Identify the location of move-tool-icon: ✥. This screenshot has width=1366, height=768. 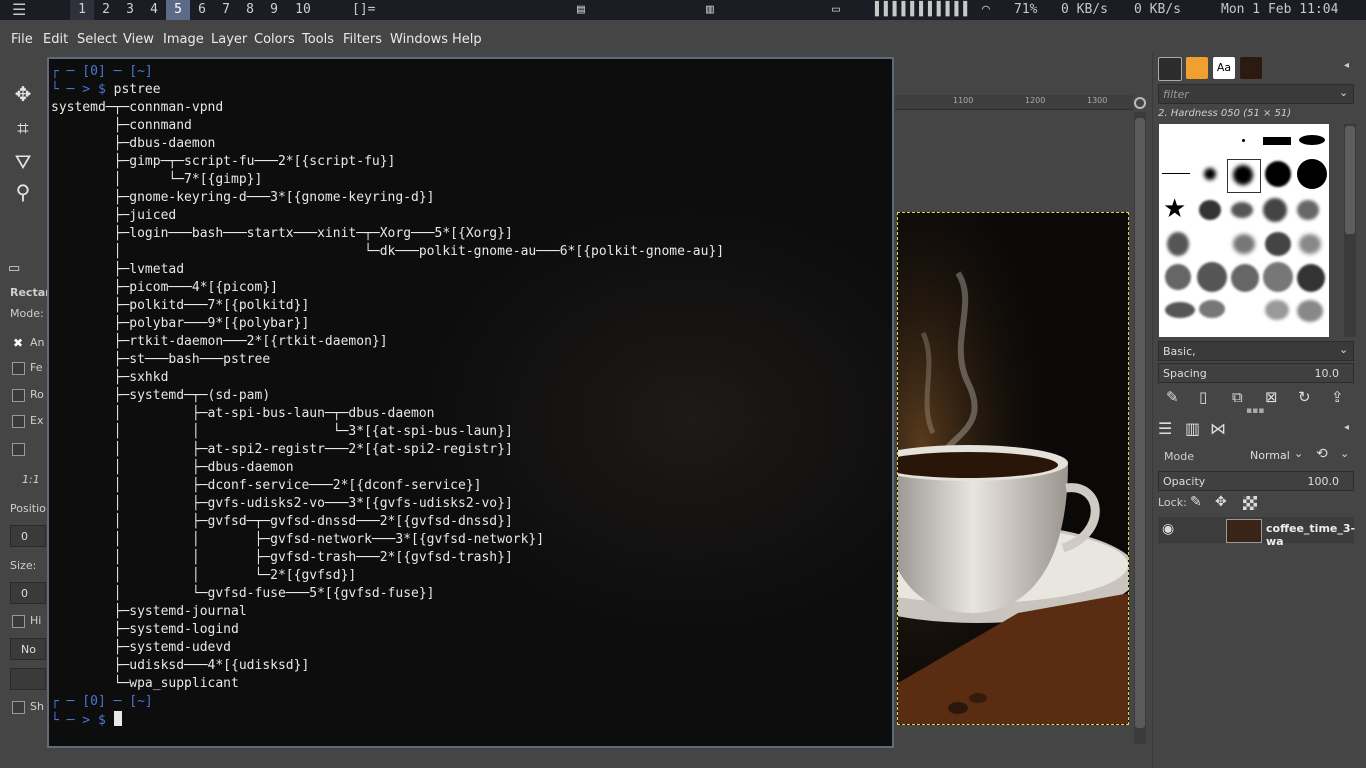
(23, 94).